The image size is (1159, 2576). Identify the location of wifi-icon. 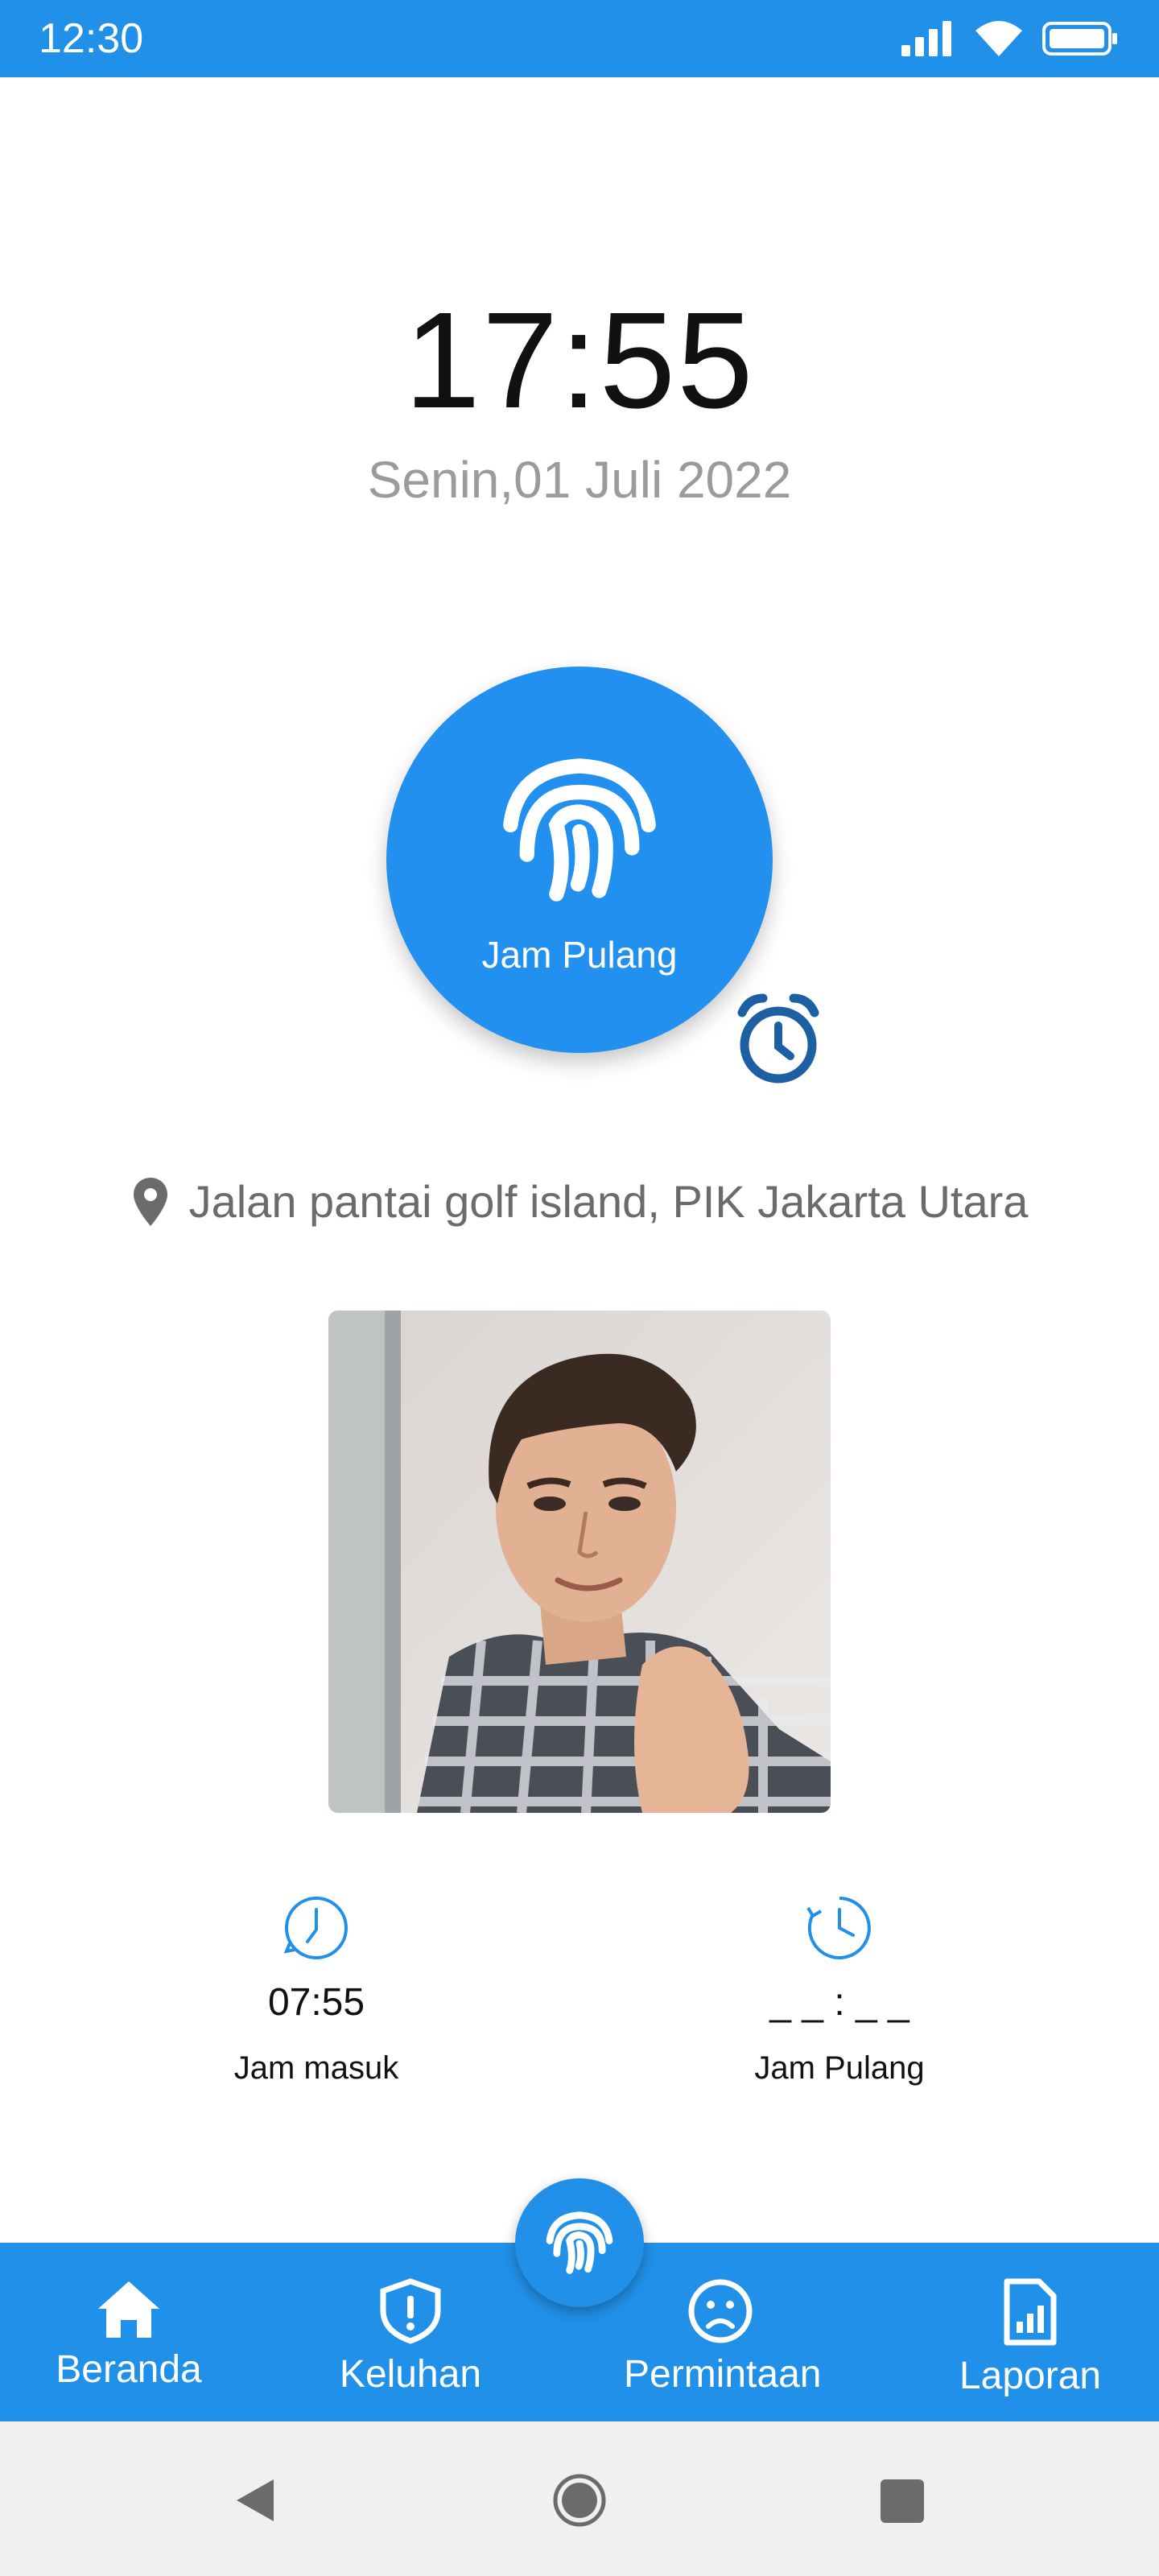
(998, 38).